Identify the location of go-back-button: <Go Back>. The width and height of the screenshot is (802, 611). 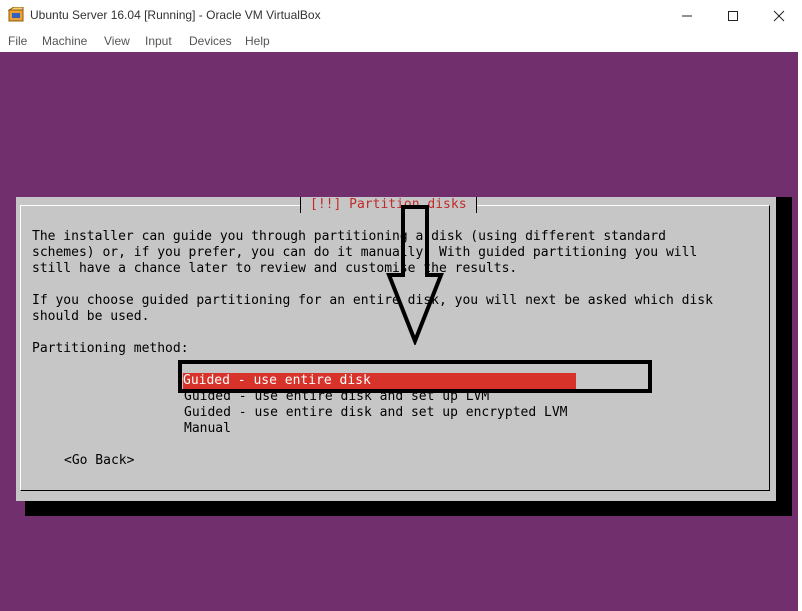
(99, 461).